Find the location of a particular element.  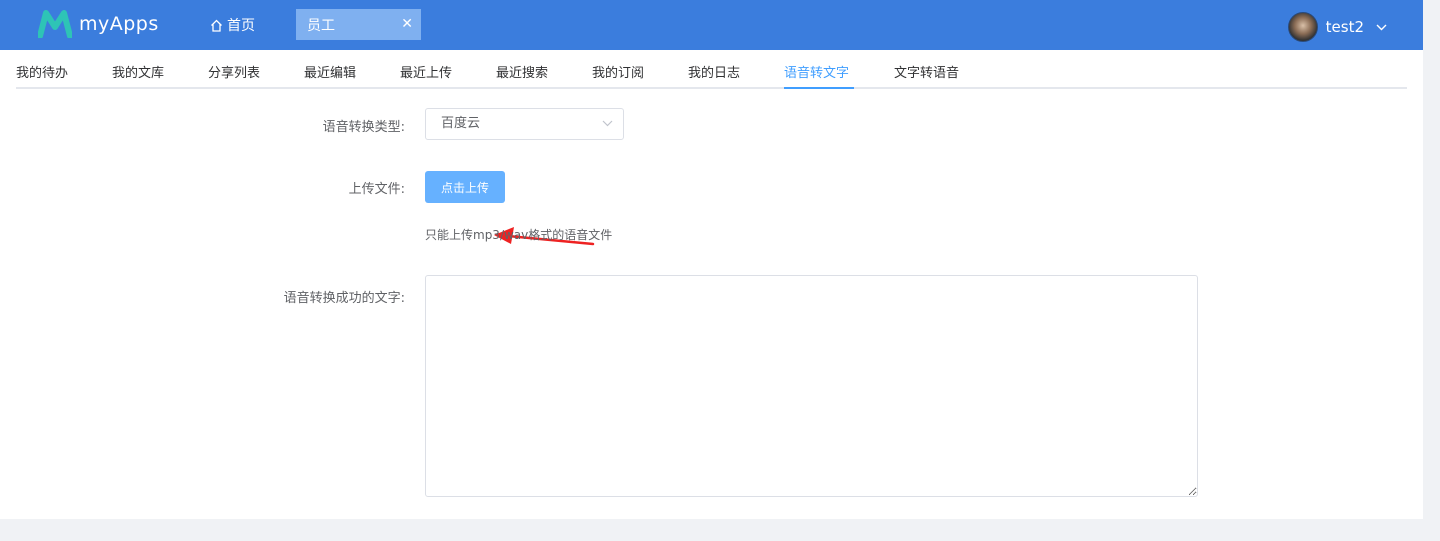

open-tab-label: 员工 is located at coordinates (321, 25).